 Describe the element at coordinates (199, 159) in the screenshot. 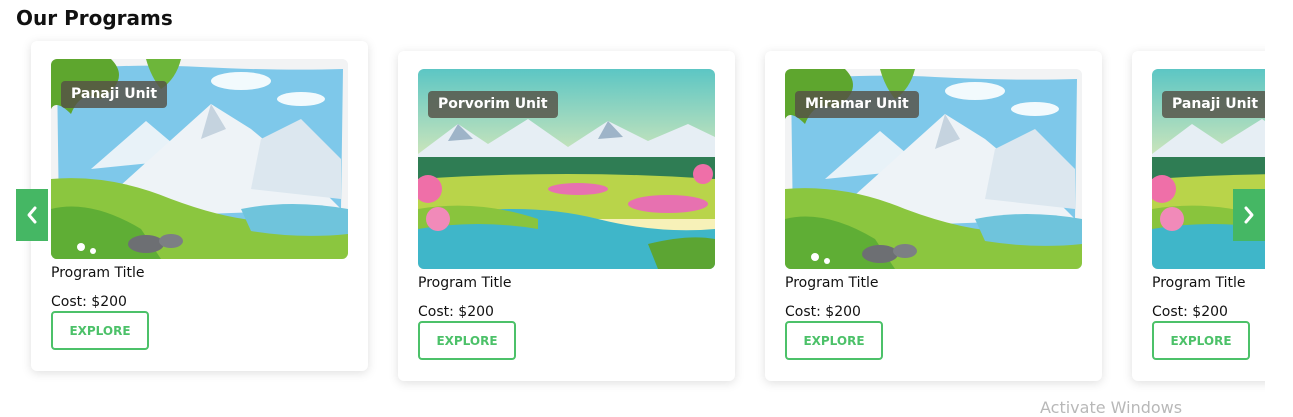

I see `program-image: Panaji Unit` at that location.